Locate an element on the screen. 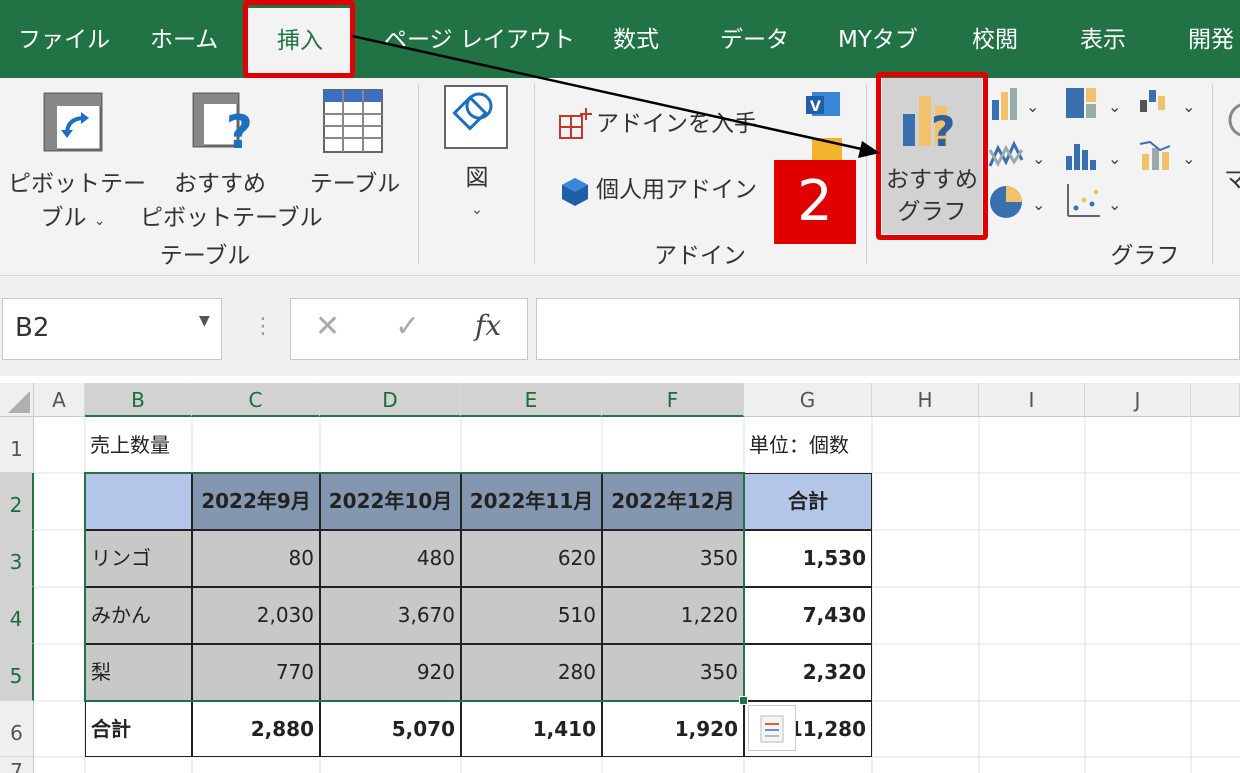  row-label-cell: 梨 is located at coordinates (138, 672).